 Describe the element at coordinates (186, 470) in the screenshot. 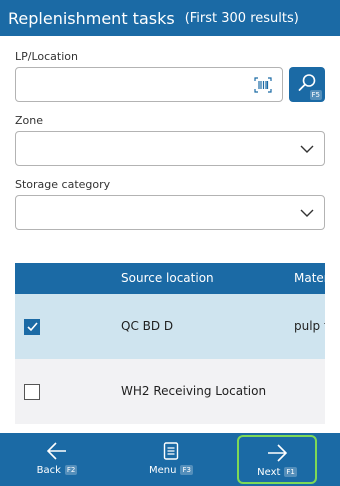

I see `menu-shortcut-badge: F3` at that location.